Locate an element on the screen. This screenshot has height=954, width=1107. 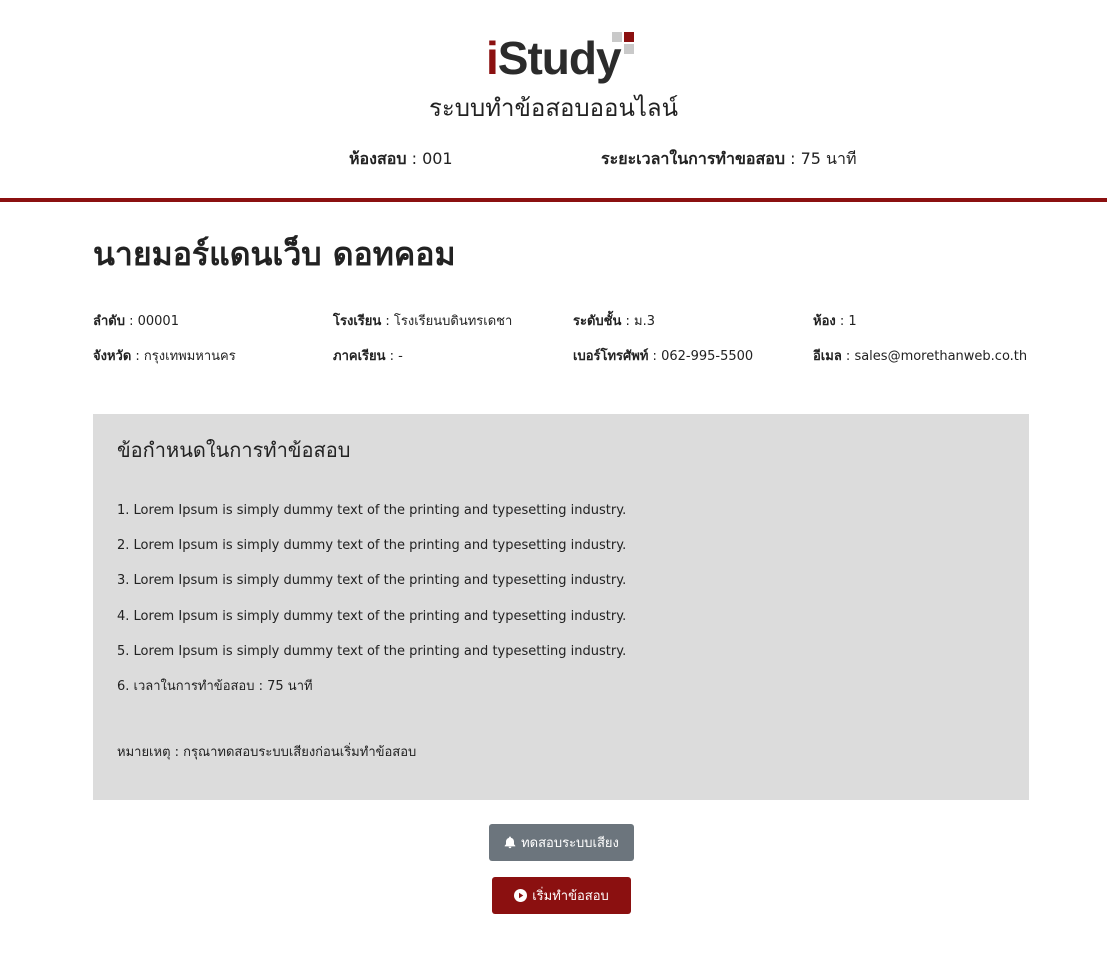
play-circle-icon is located at coordinates (521, 895).